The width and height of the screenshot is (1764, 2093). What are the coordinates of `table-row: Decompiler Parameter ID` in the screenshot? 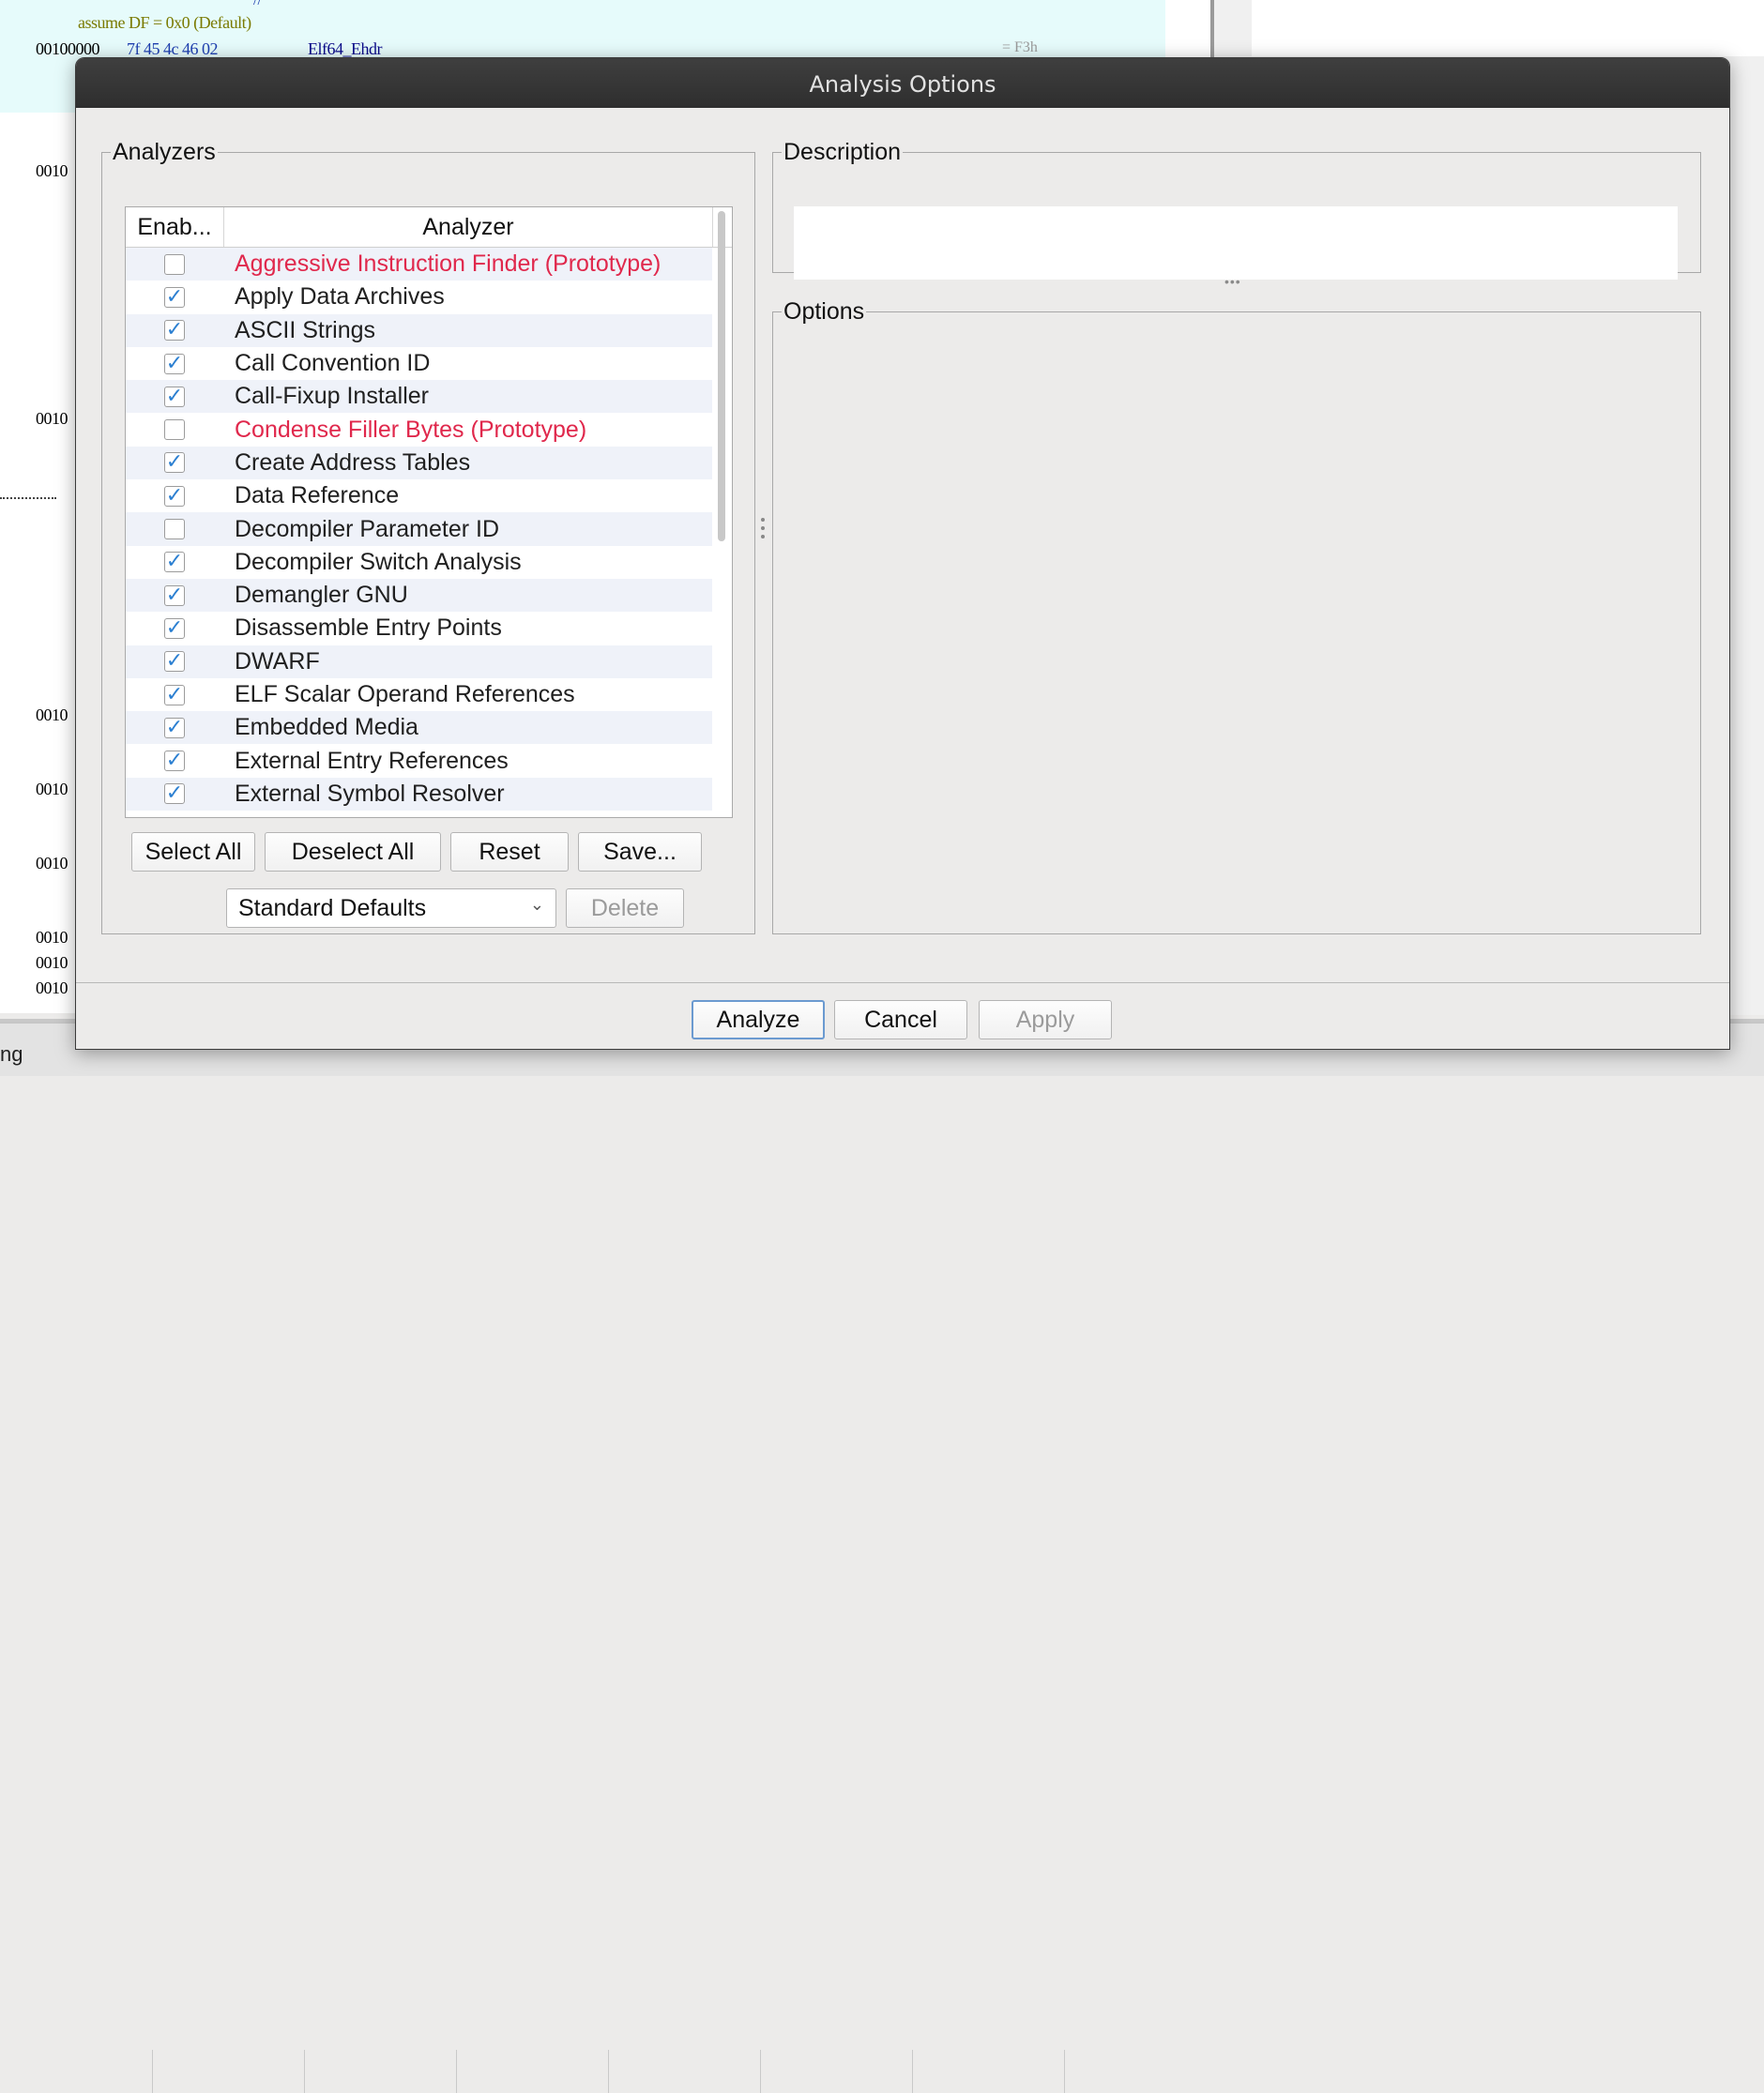 It's located at (419, 529).